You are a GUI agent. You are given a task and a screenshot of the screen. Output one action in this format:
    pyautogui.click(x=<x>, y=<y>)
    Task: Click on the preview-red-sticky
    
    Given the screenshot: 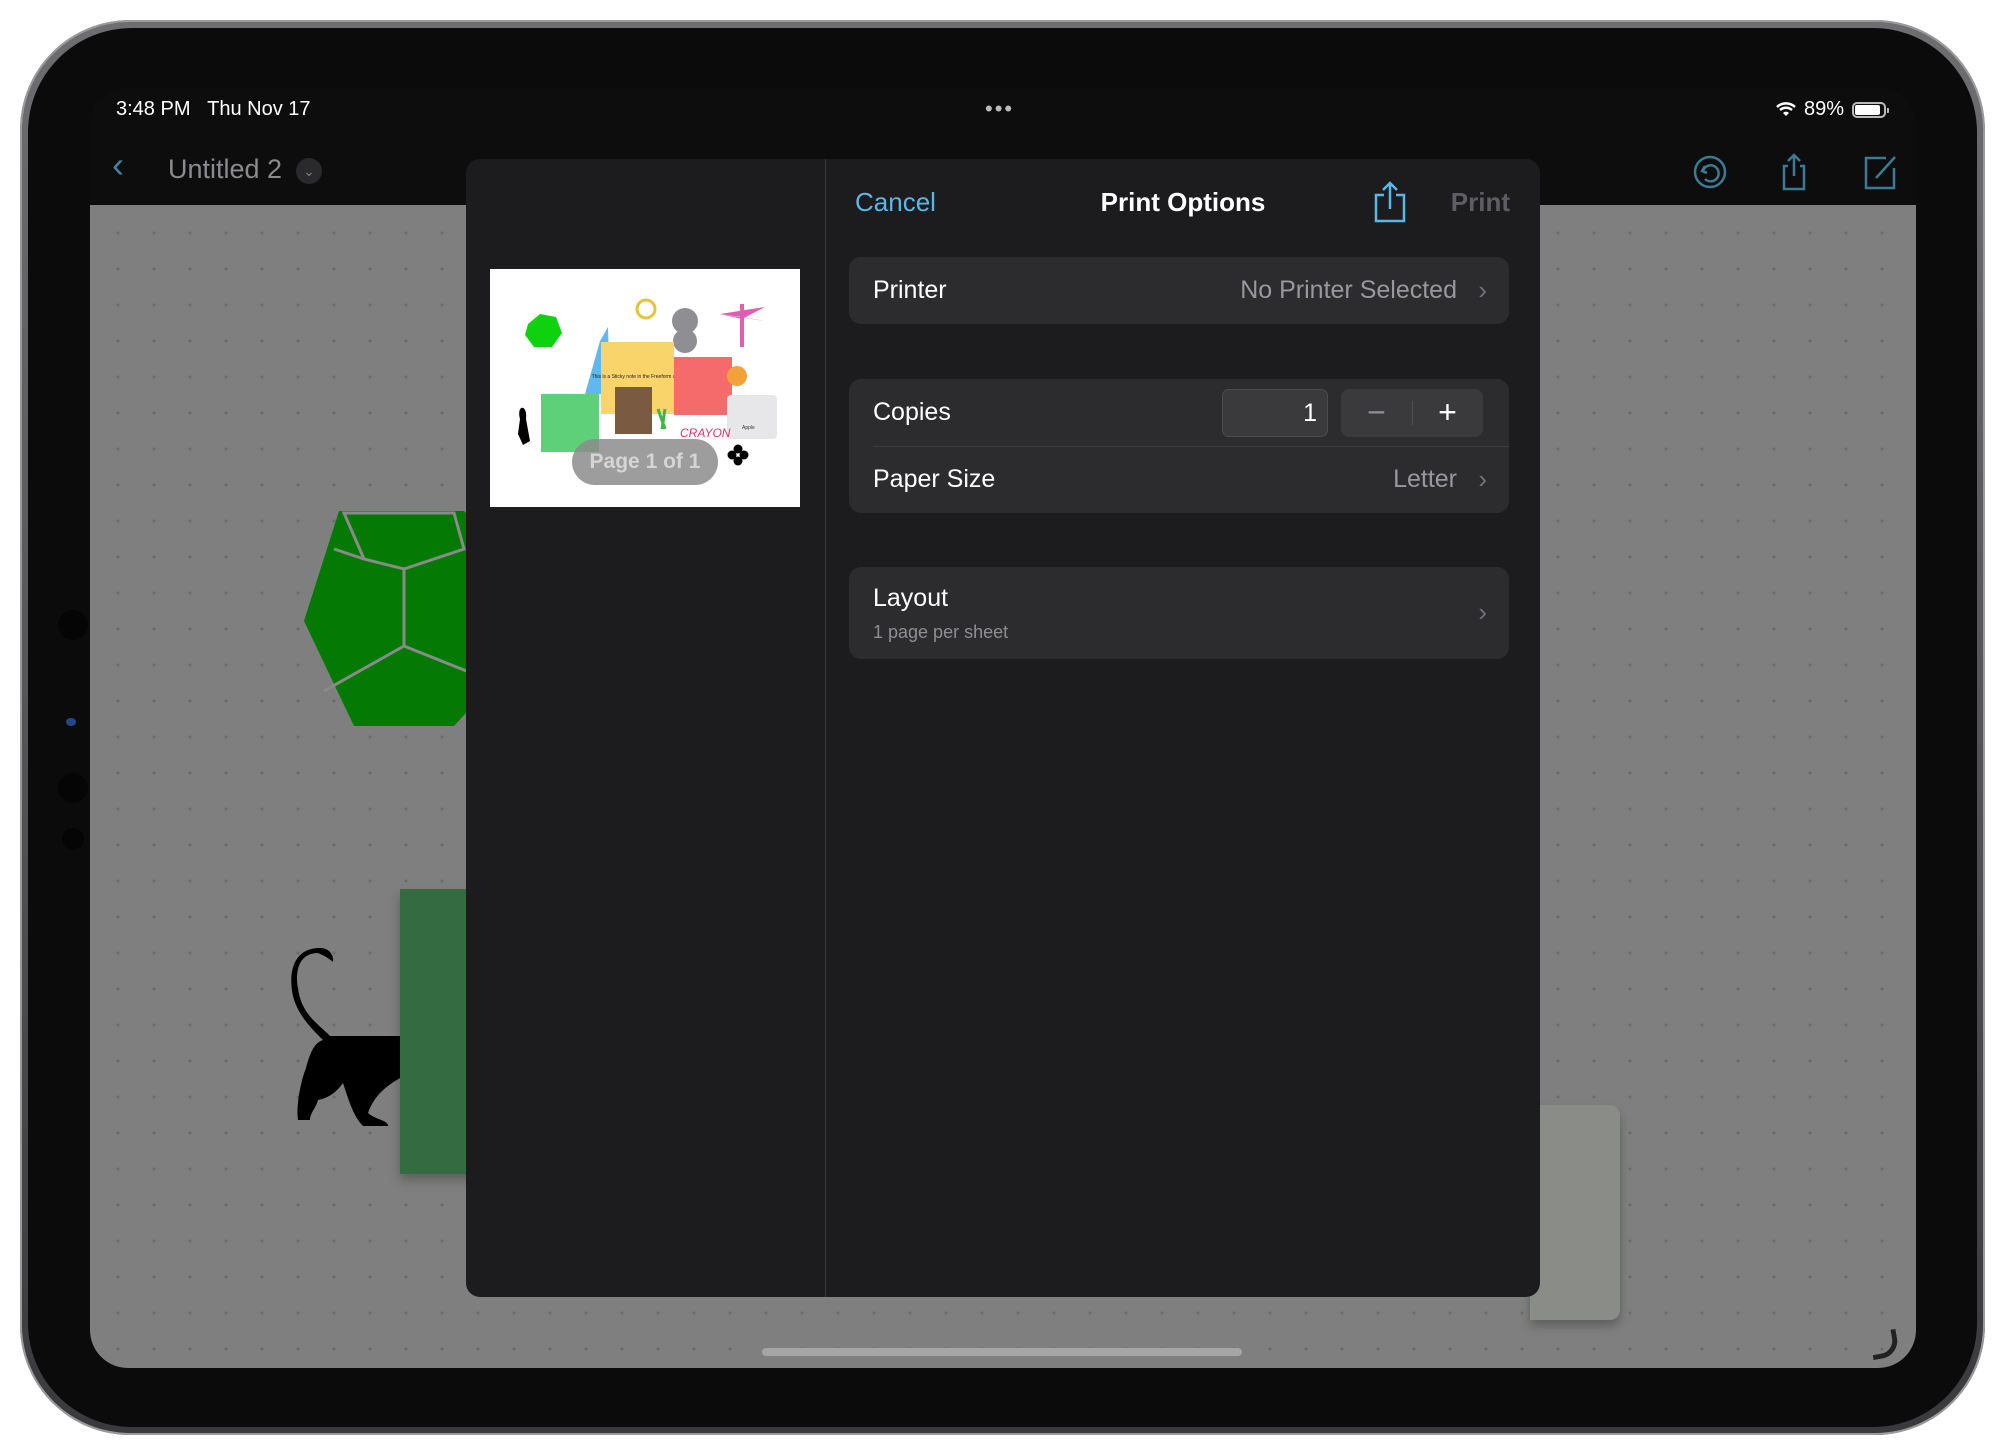 What is the action you would take?
    pyautogui.click(x=703, y=386)
    